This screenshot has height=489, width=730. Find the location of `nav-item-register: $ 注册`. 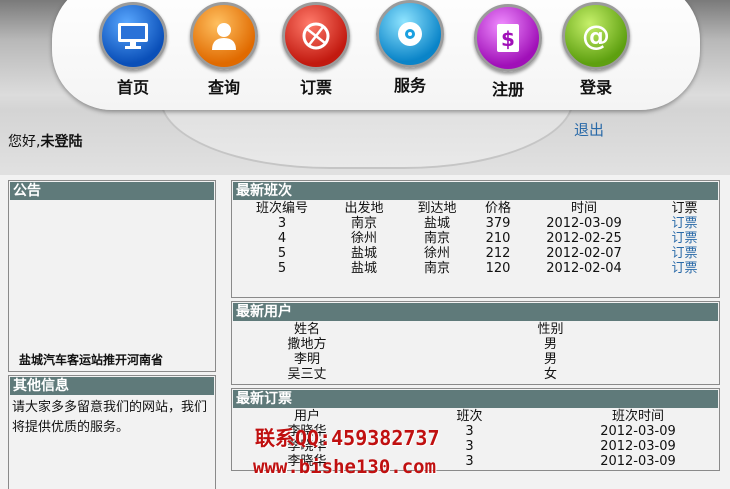

nav-item-register: $ 注册 is located at coordinates (508, 52).